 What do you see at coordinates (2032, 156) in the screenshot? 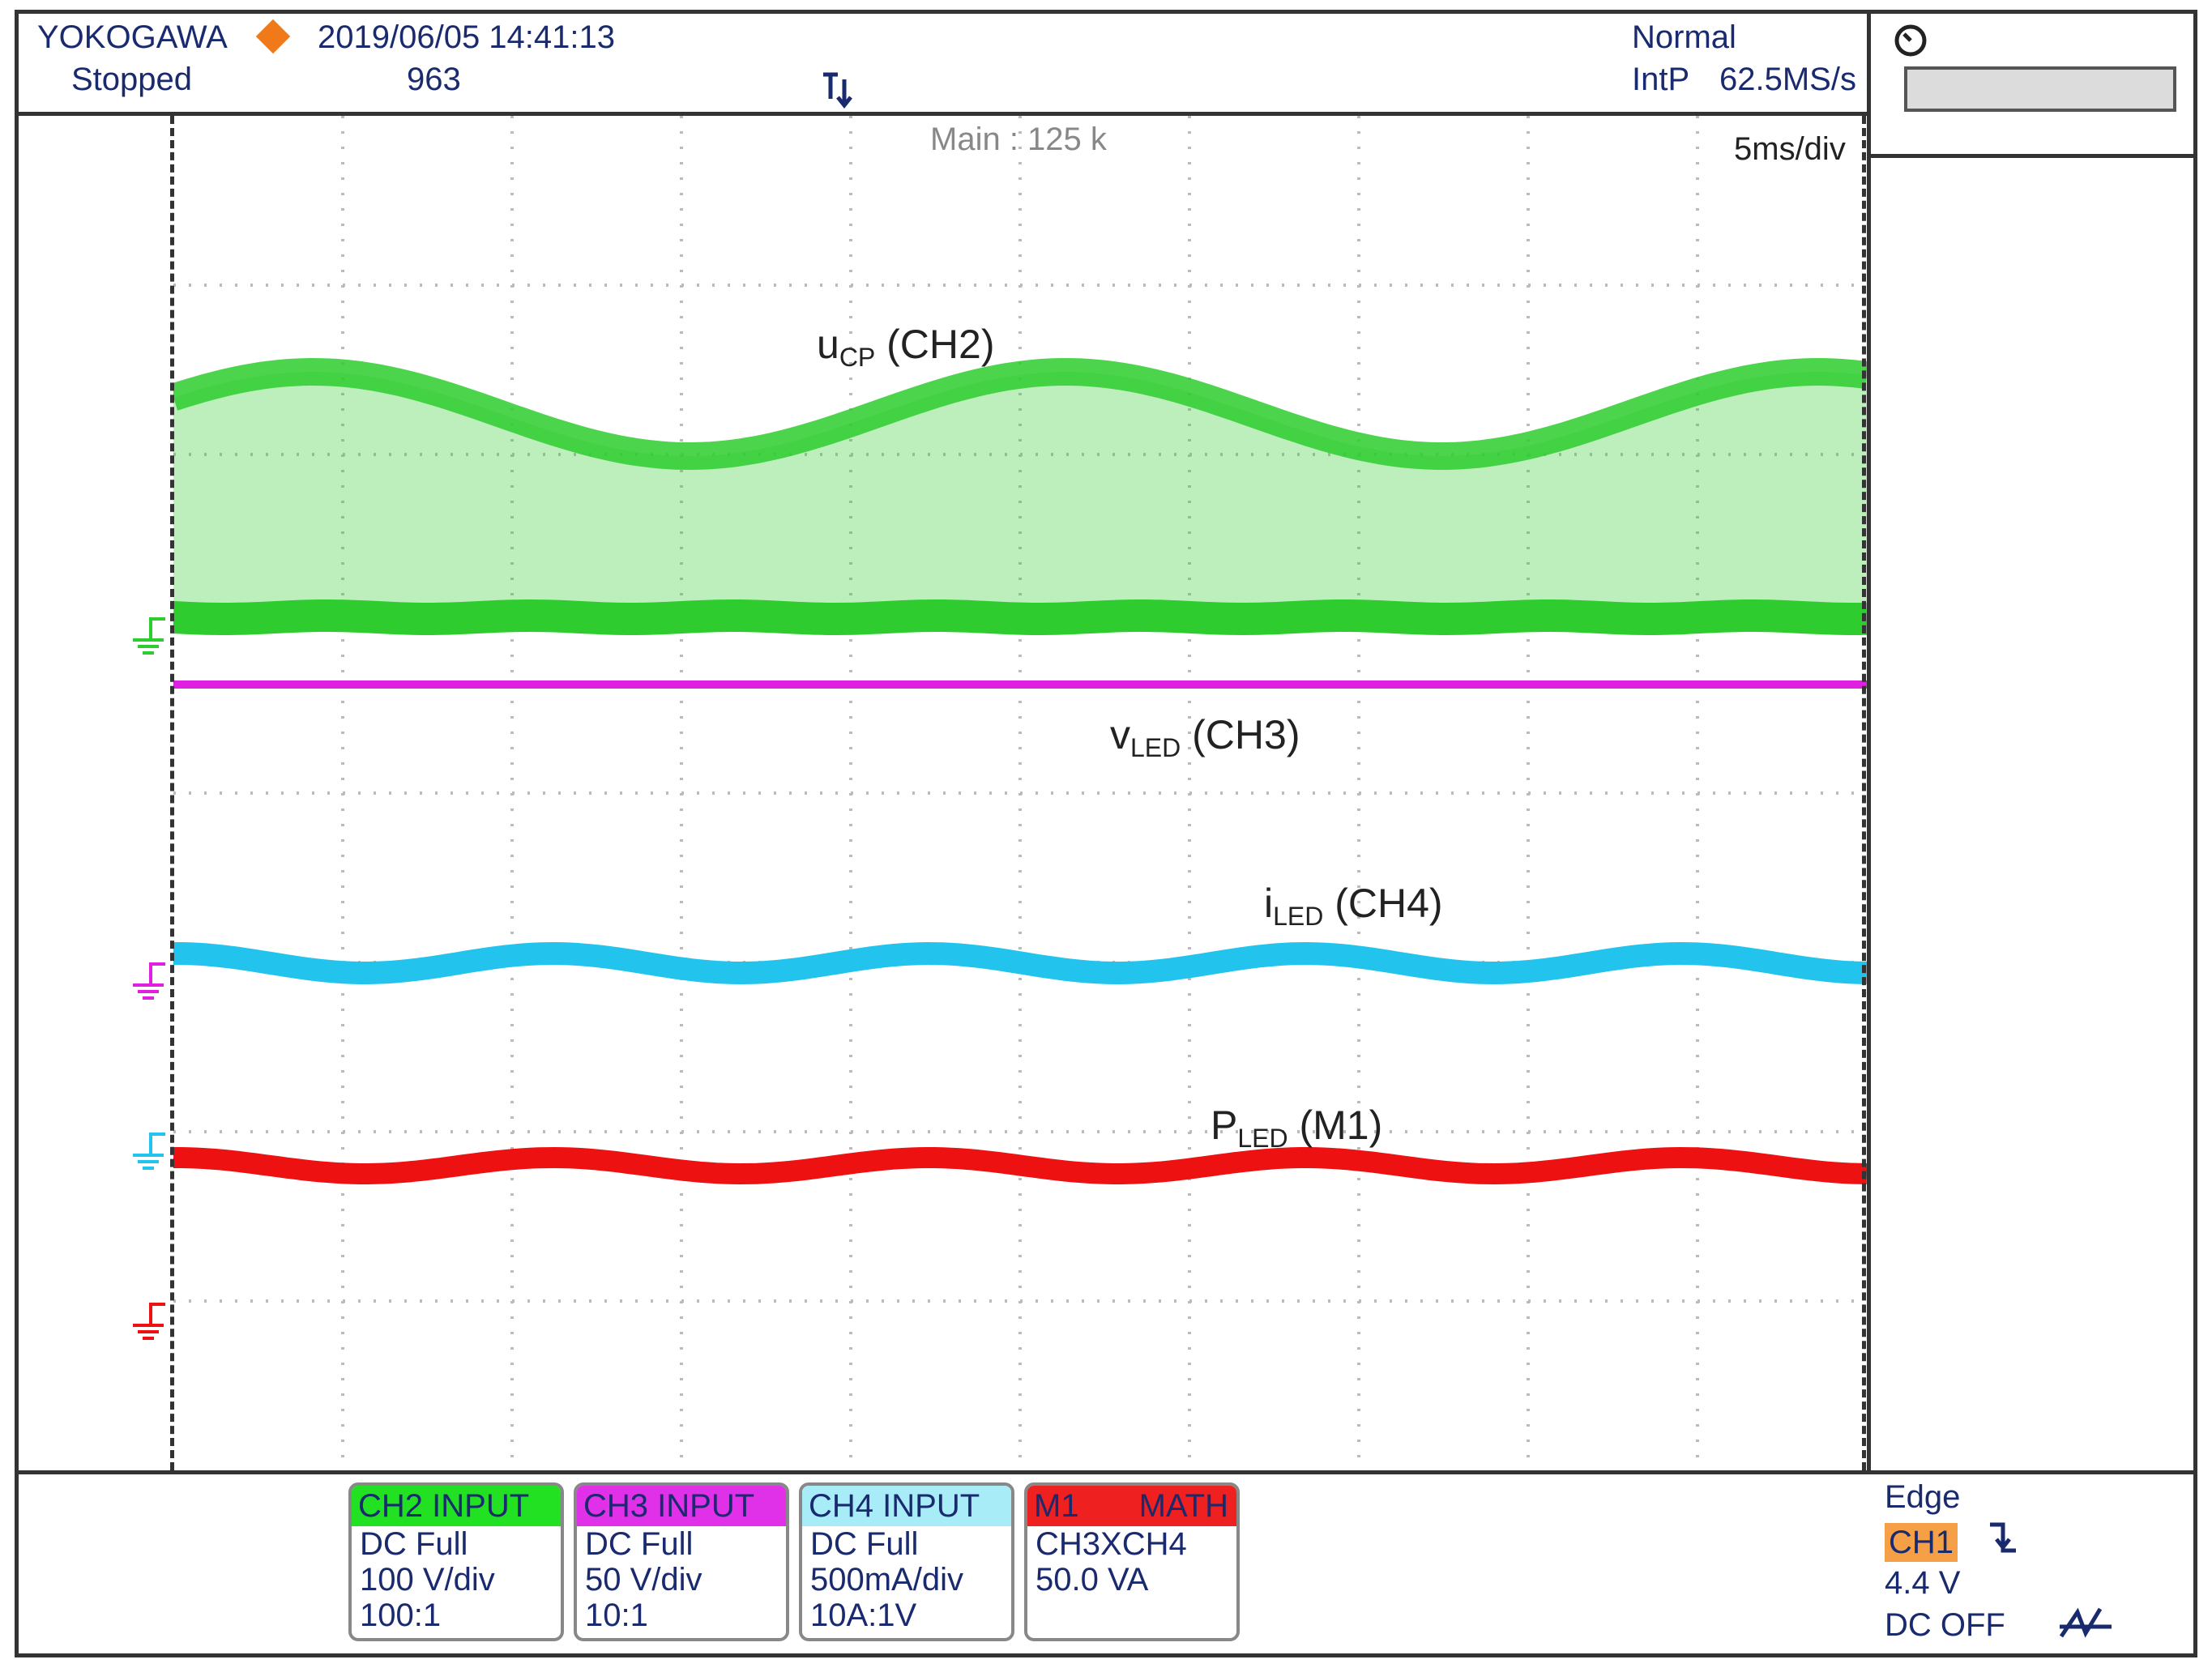
I see `right-panel-separator` at bounding box center [2032, 156].